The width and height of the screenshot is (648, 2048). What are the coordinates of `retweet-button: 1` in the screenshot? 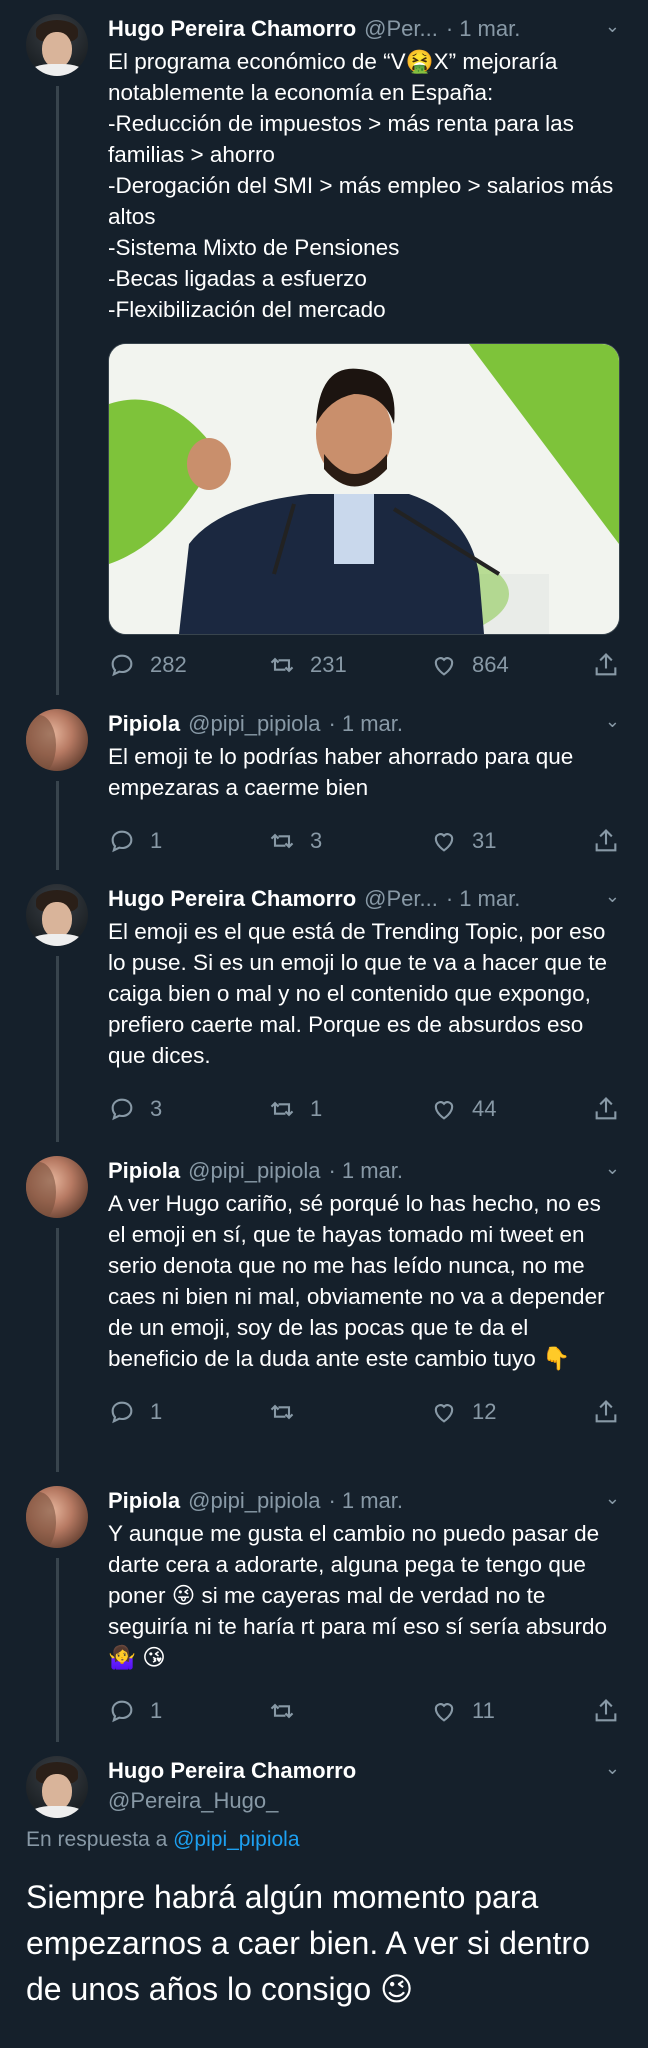 It's located at (295, 1109).